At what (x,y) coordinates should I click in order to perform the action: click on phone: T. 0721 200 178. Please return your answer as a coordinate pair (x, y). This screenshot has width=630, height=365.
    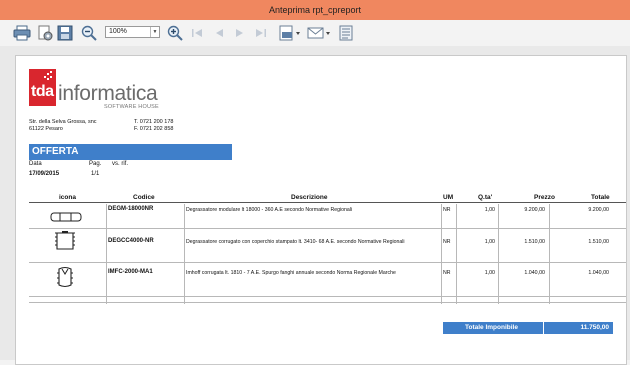
    Looking at the image, I should click on (154, 122).